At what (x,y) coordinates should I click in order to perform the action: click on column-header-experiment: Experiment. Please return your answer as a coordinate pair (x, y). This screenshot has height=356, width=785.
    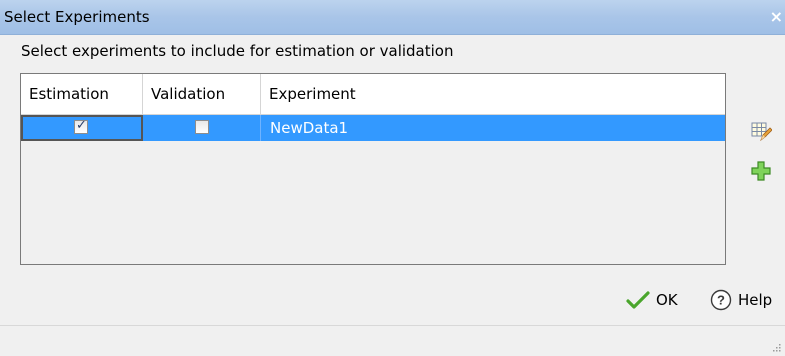
    Looking at the image, I should click on (493, 94).